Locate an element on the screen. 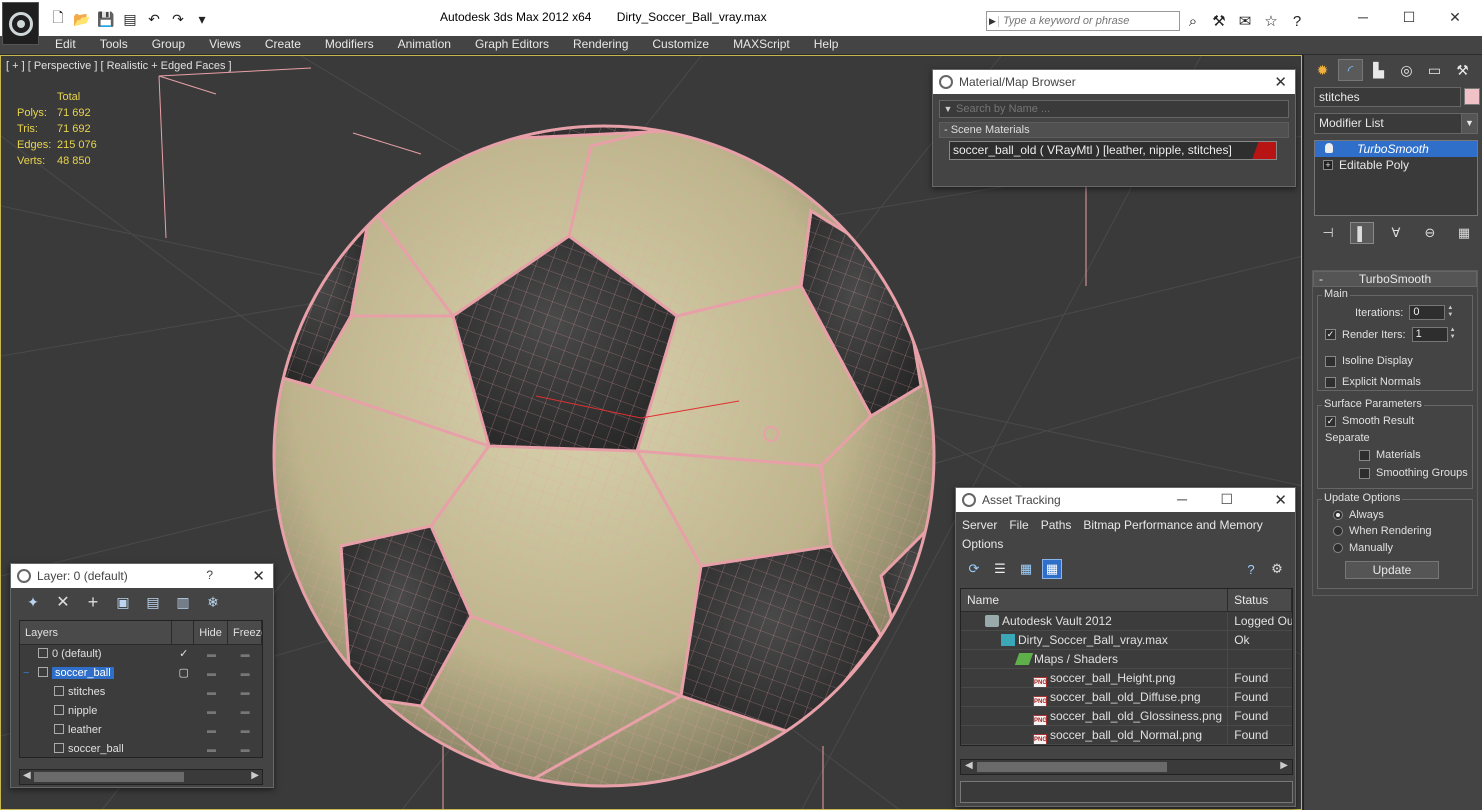 This screenshot has width=1482, height=810. col-status: Status is located at coordinates (1260, 600).